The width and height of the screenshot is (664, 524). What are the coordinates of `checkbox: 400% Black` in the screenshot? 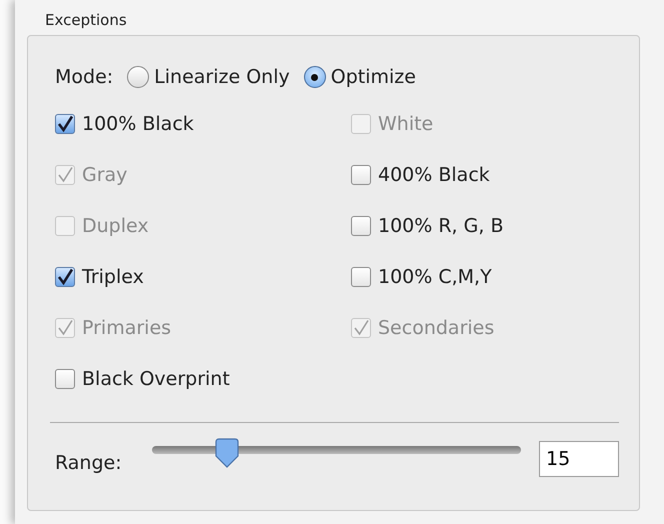 It's located at (485, 174).